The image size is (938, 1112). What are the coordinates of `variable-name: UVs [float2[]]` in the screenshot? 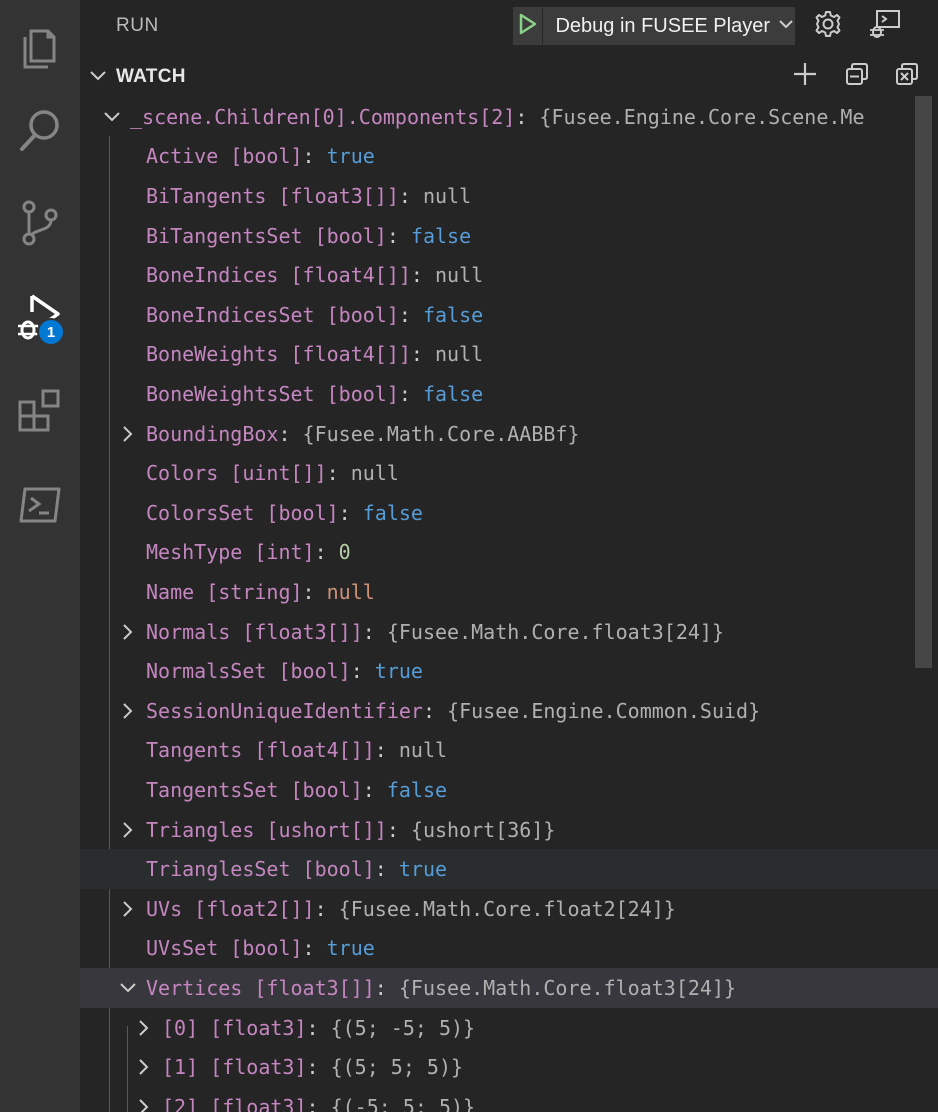 It's located at (230, 908).